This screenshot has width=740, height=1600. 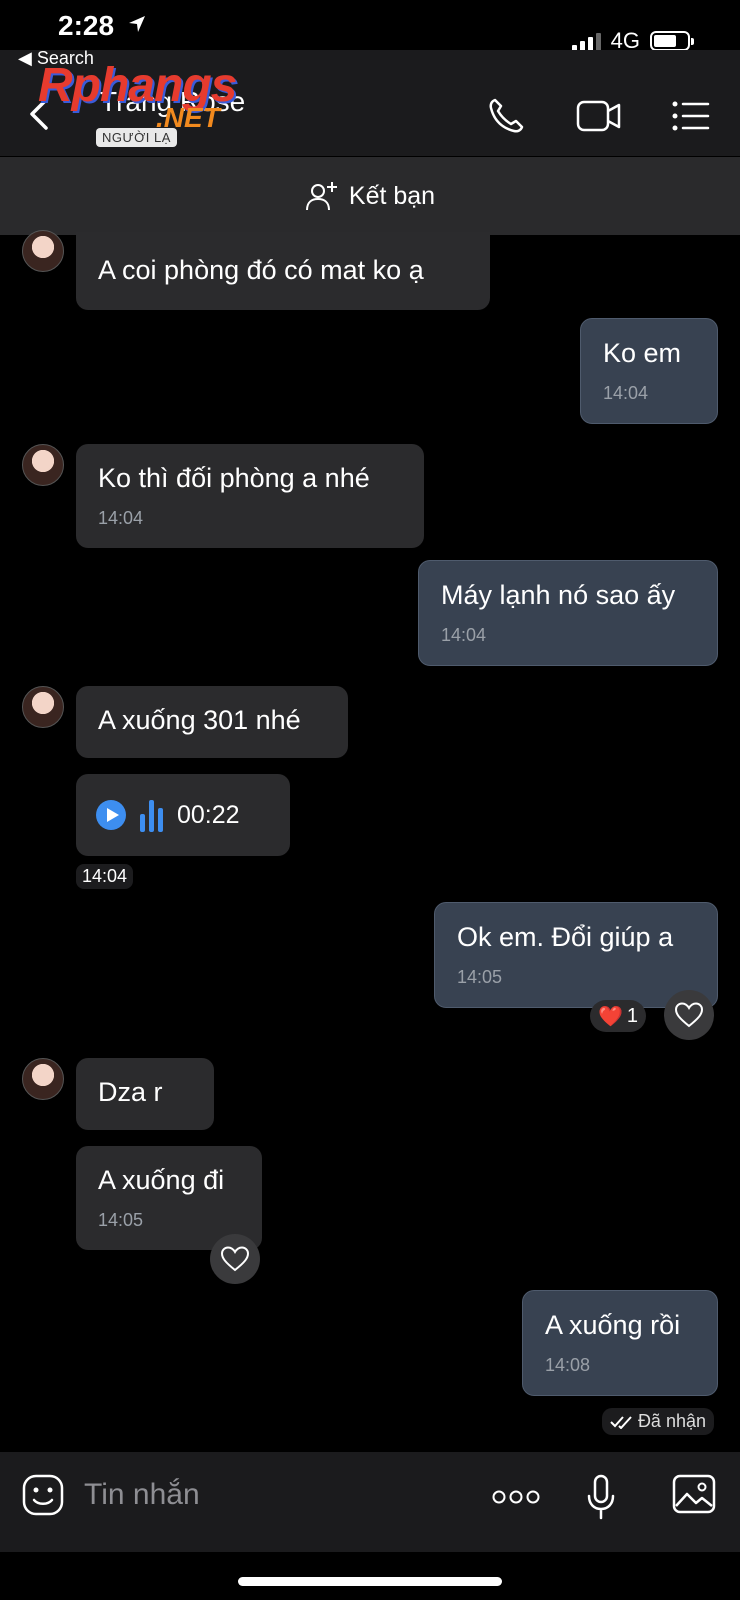 I want to click on message-time: 14:08, so click(x=568, y=1365).